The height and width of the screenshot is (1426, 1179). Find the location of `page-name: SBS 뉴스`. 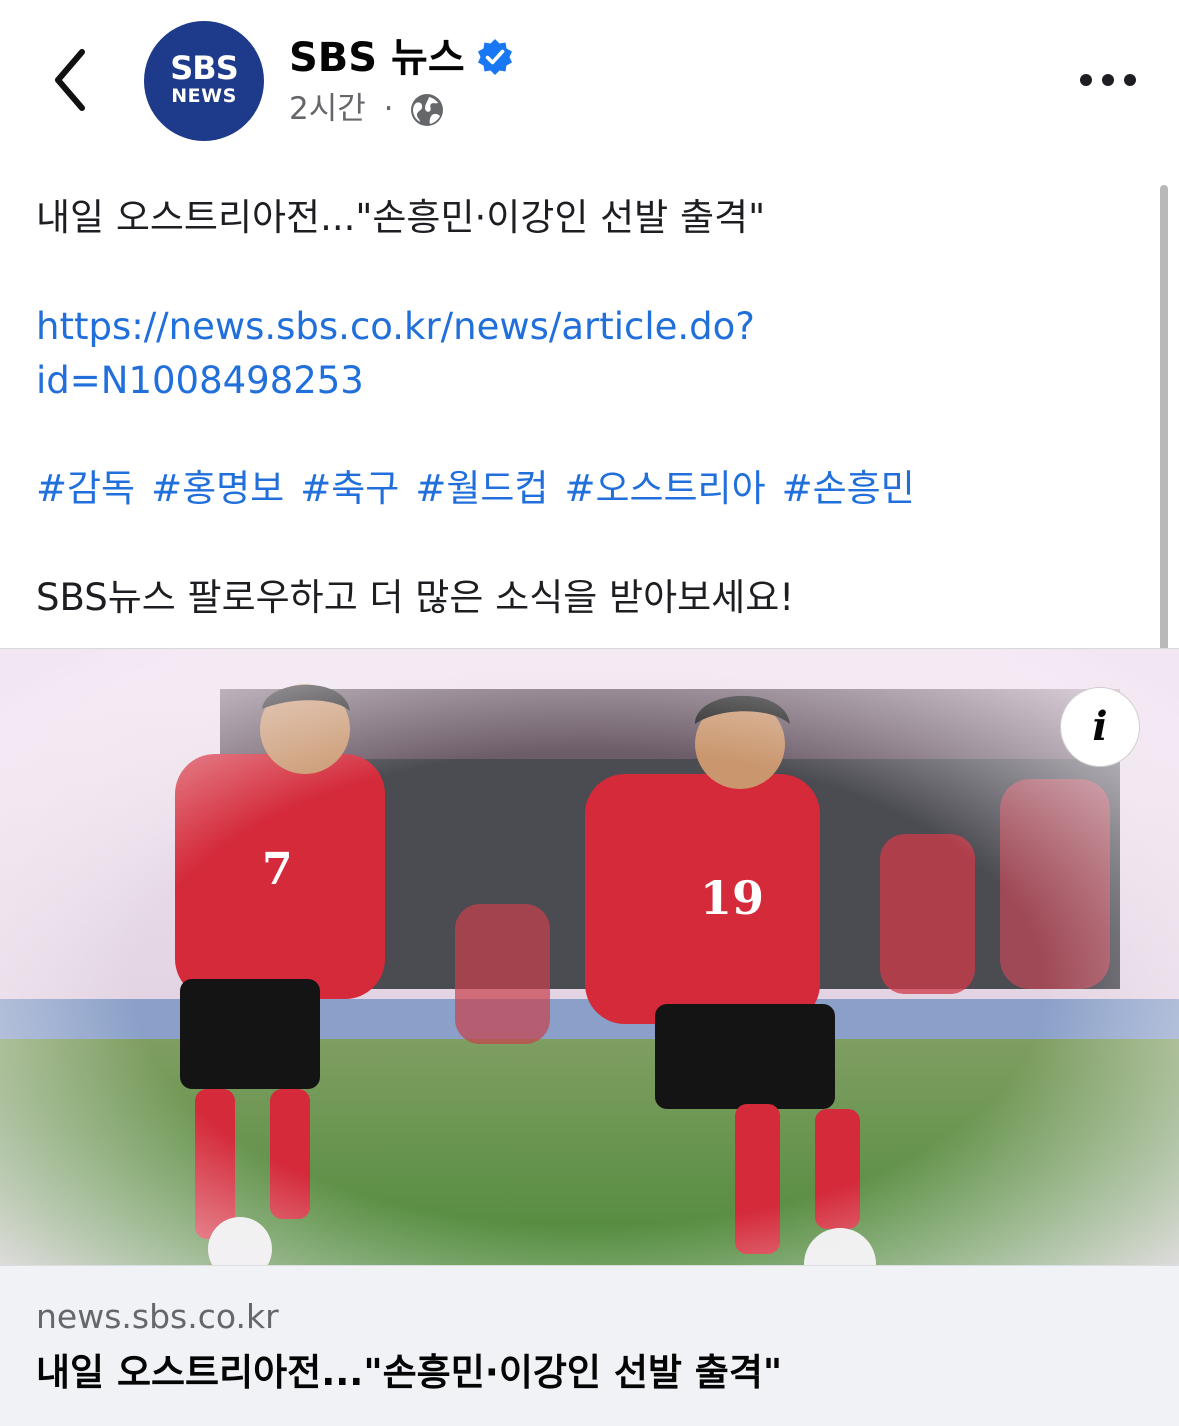

page-name: SBS 뉴스 is located at coordinates (377, 58).